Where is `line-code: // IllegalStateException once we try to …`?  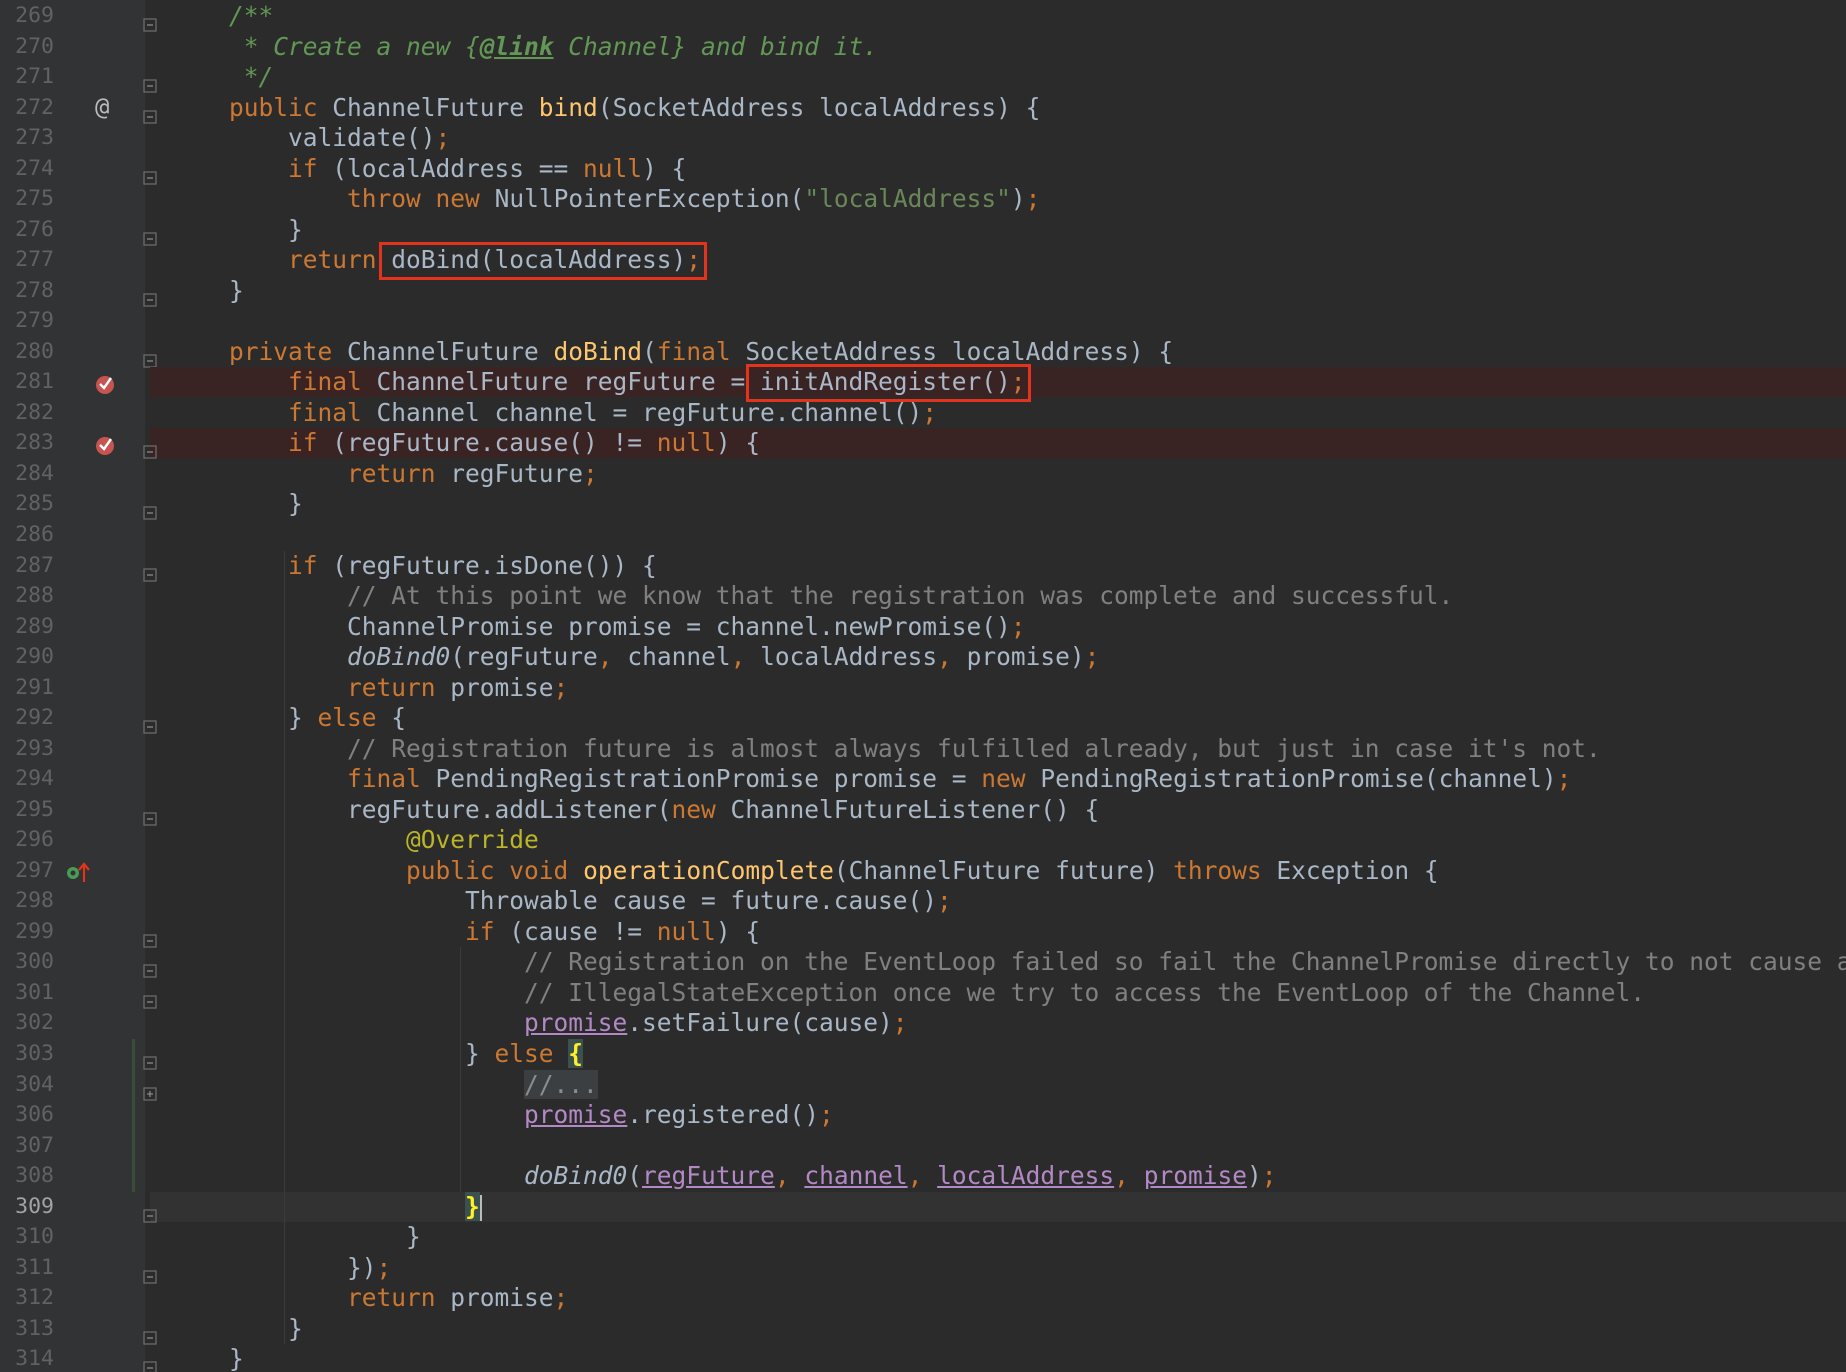 line-code: // IllegalStateException once we try to … is located at coordinates (907, 993).